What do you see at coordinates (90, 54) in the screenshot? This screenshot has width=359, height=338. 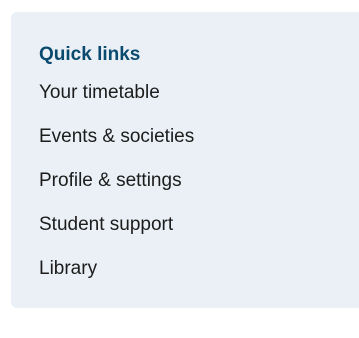 I see `quick-links-title: Quick links` at bounding box center [90, 54].